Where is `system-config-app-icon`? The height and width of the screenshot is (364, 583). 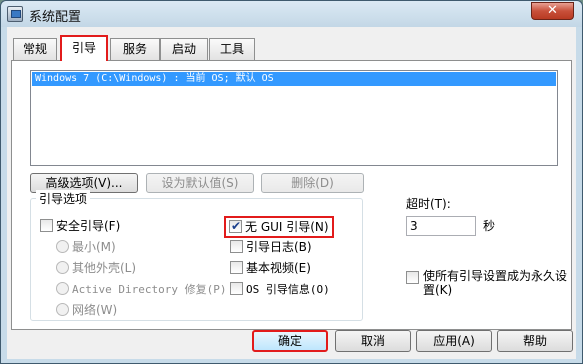
system-config-app-icon is located at coordinates (15, 14).